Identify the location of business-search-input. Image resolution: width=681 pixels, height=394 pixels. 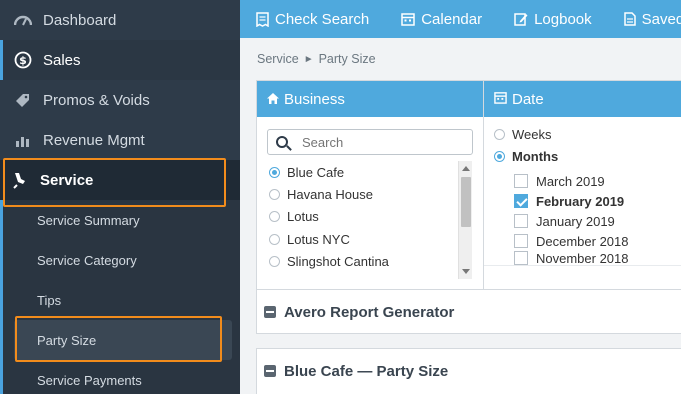
(382, 142).